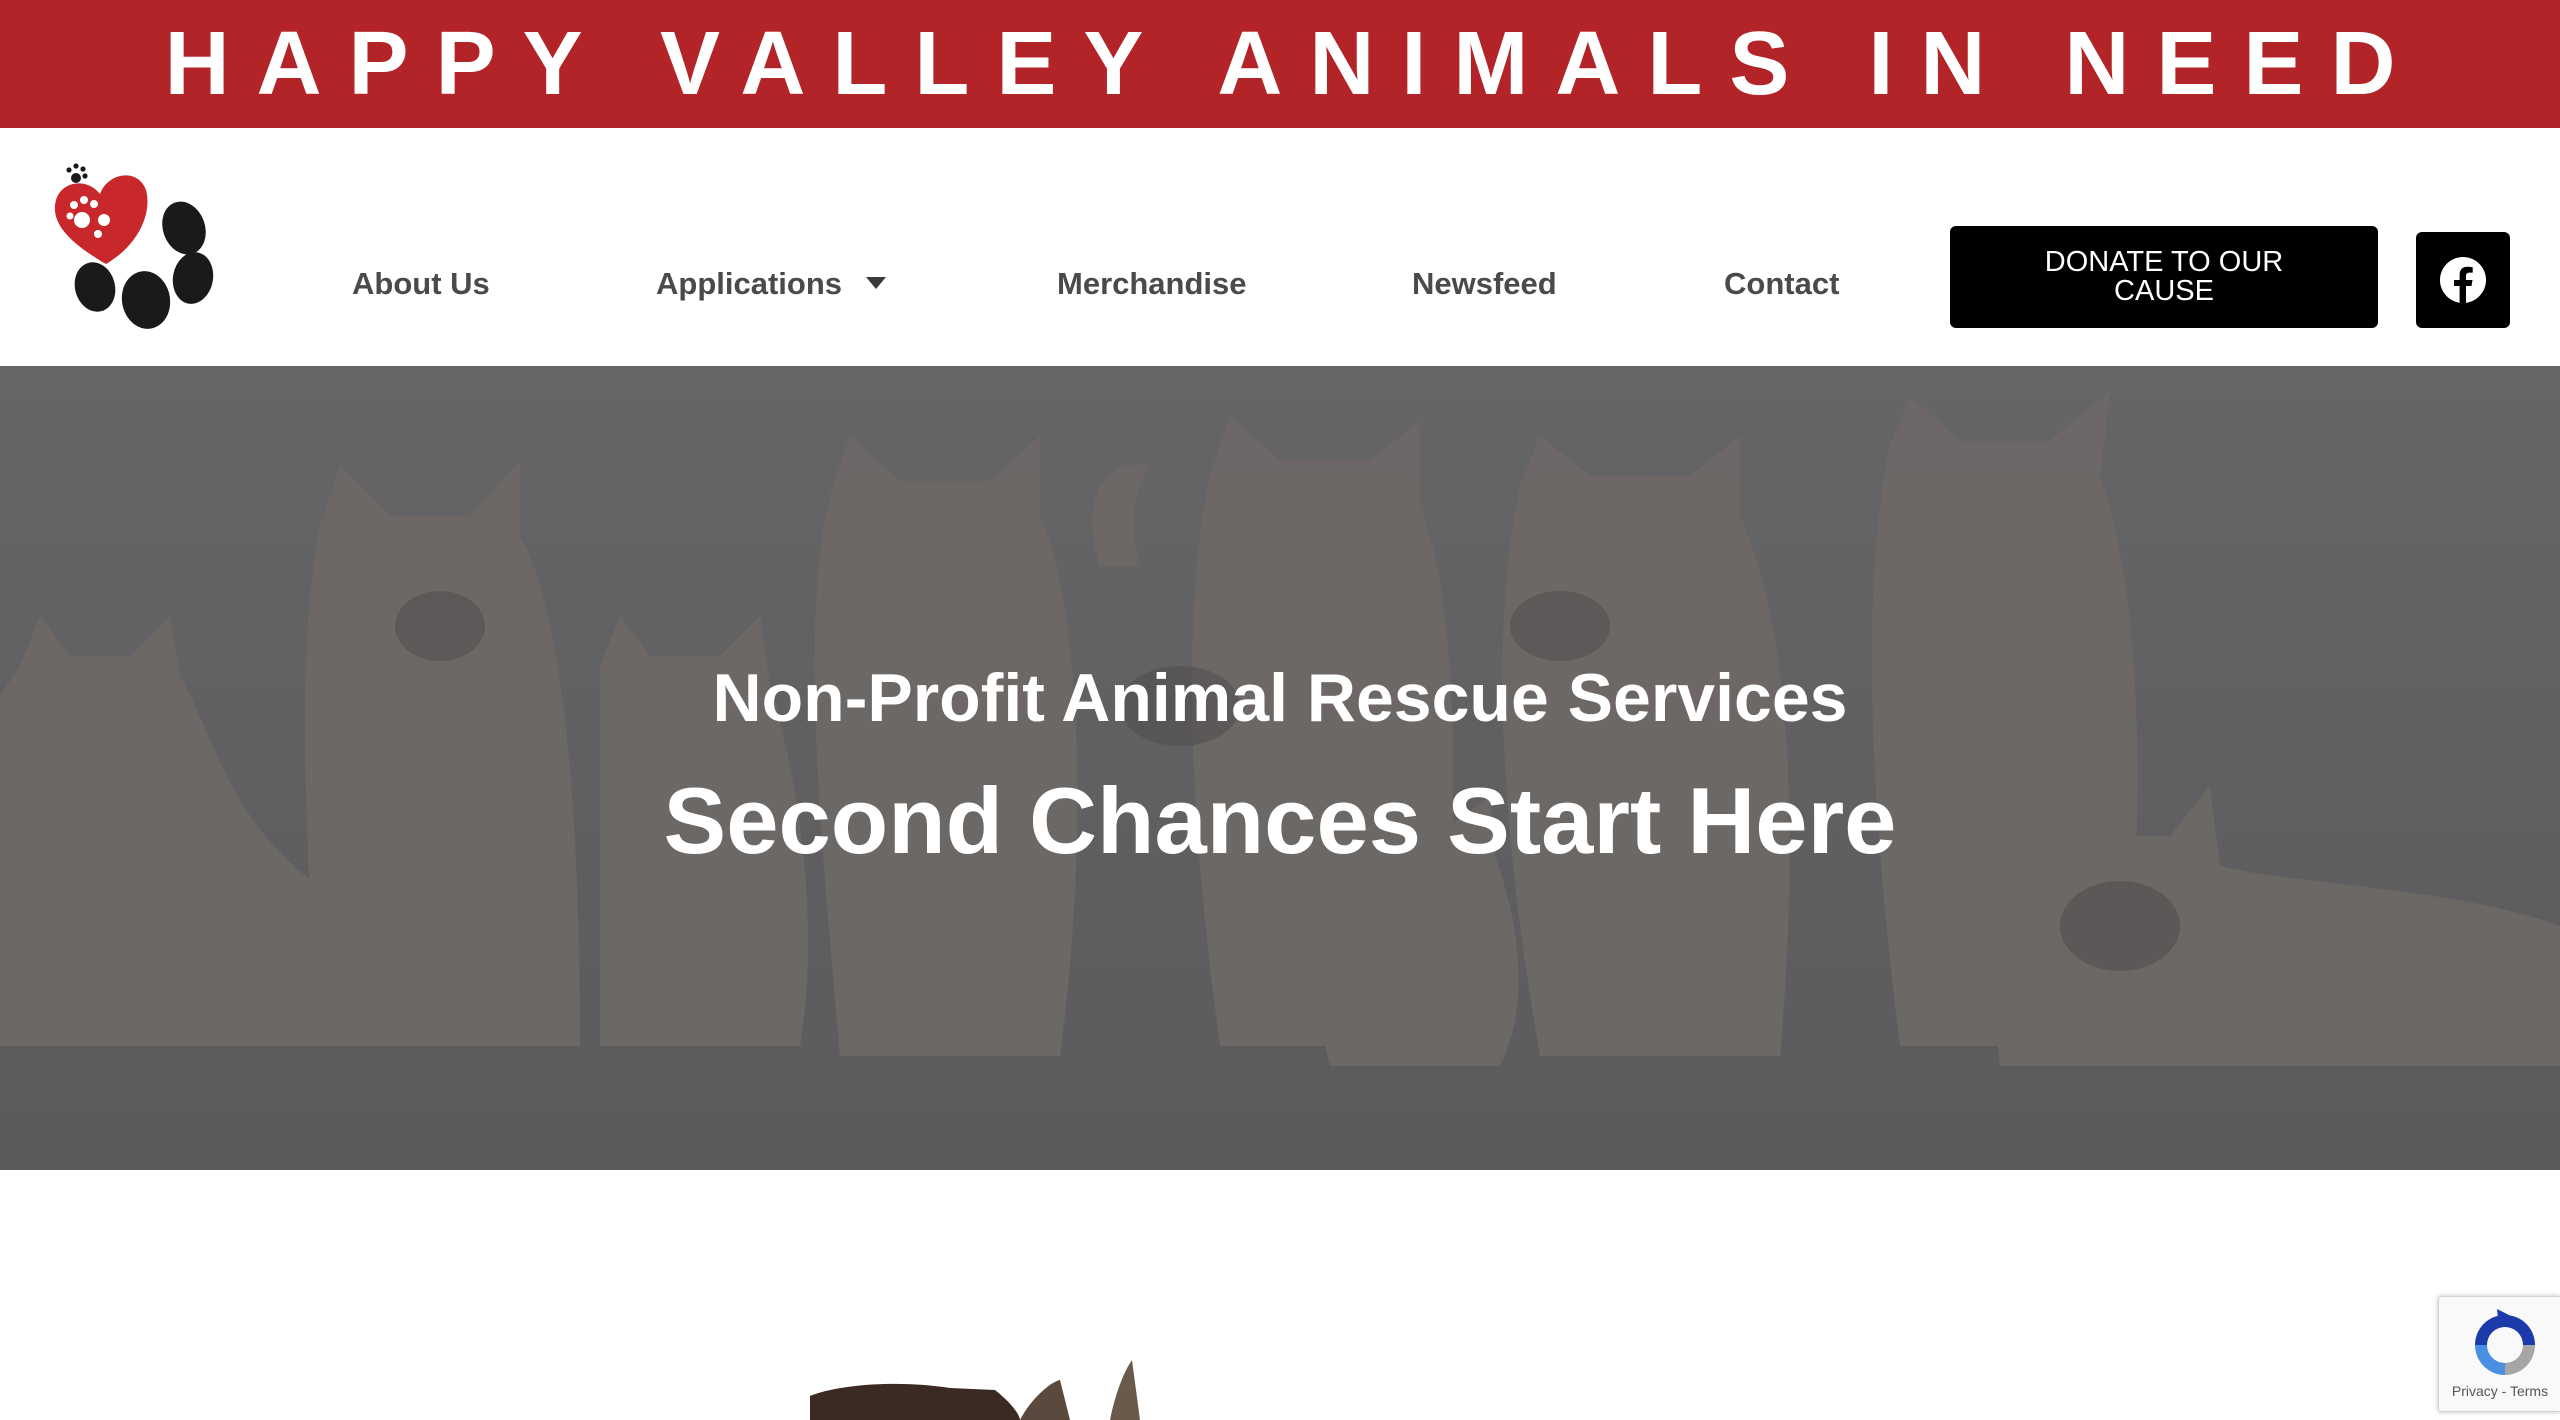  I want to click on donate-button-label: DONATE TO OUR CAUSE, so click(2164, 276).